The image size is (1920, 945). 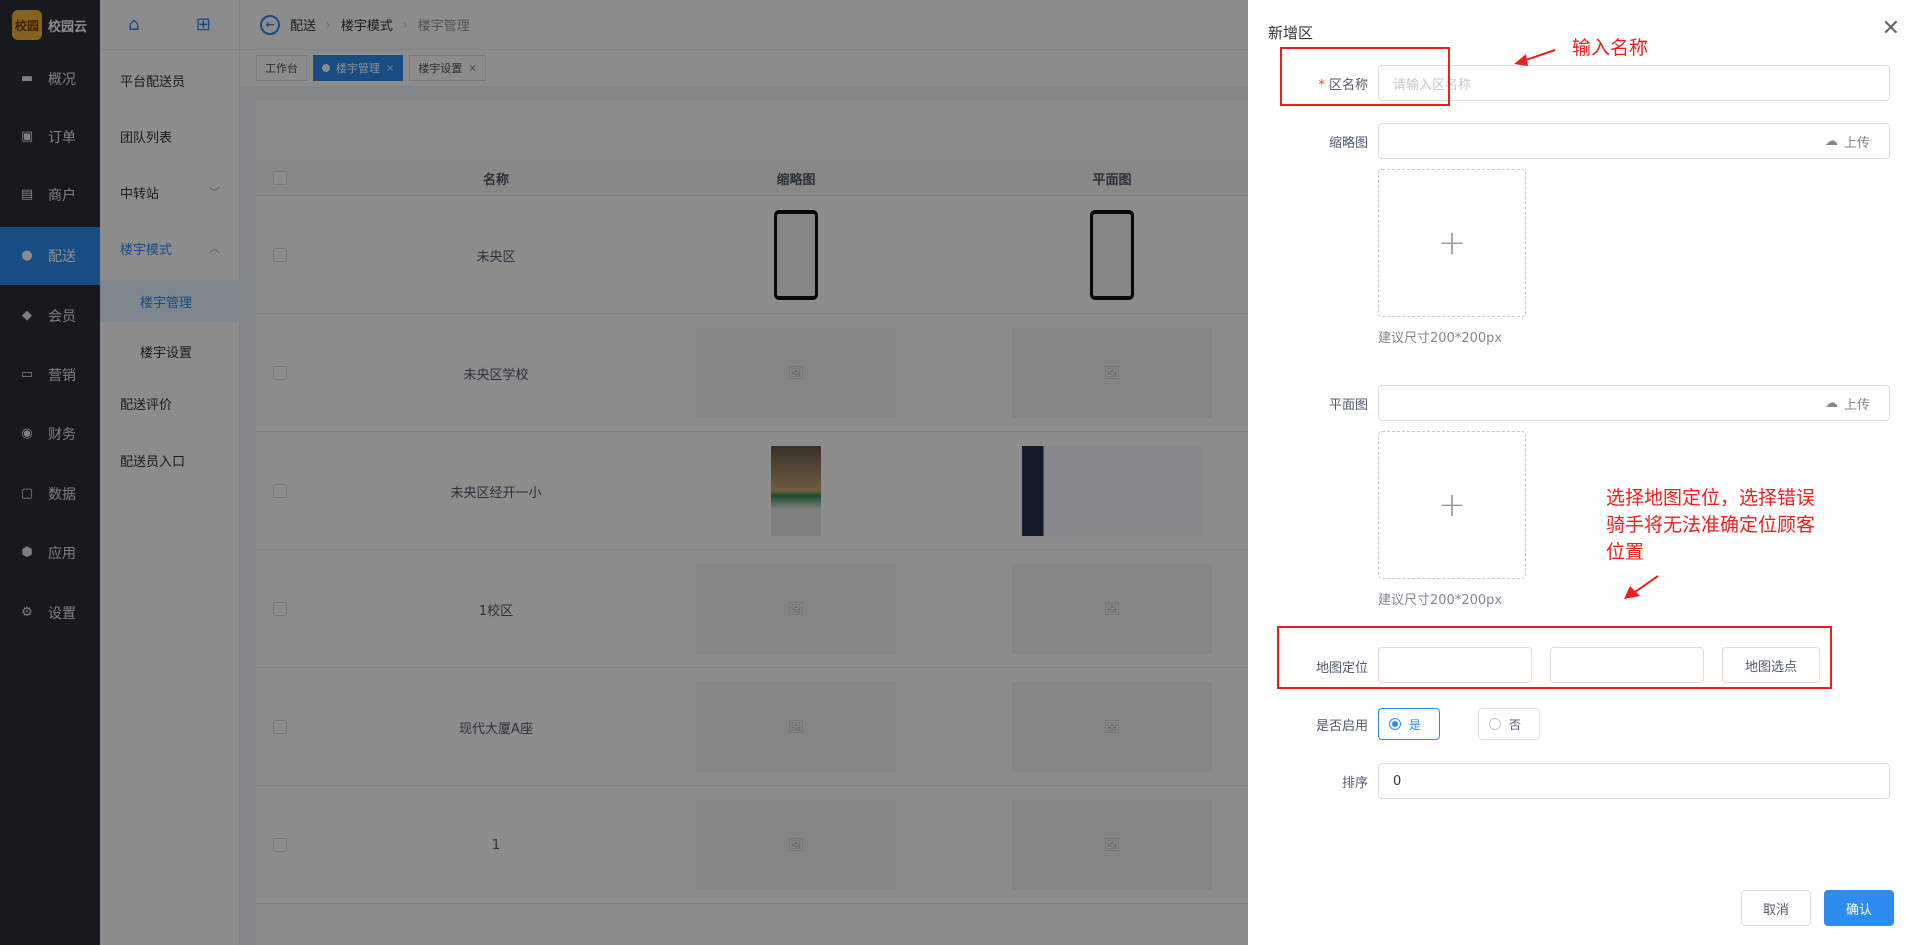 I want to click on floorplan-hint: 建议尺寸200*200px, so click(x=1440, y=600).